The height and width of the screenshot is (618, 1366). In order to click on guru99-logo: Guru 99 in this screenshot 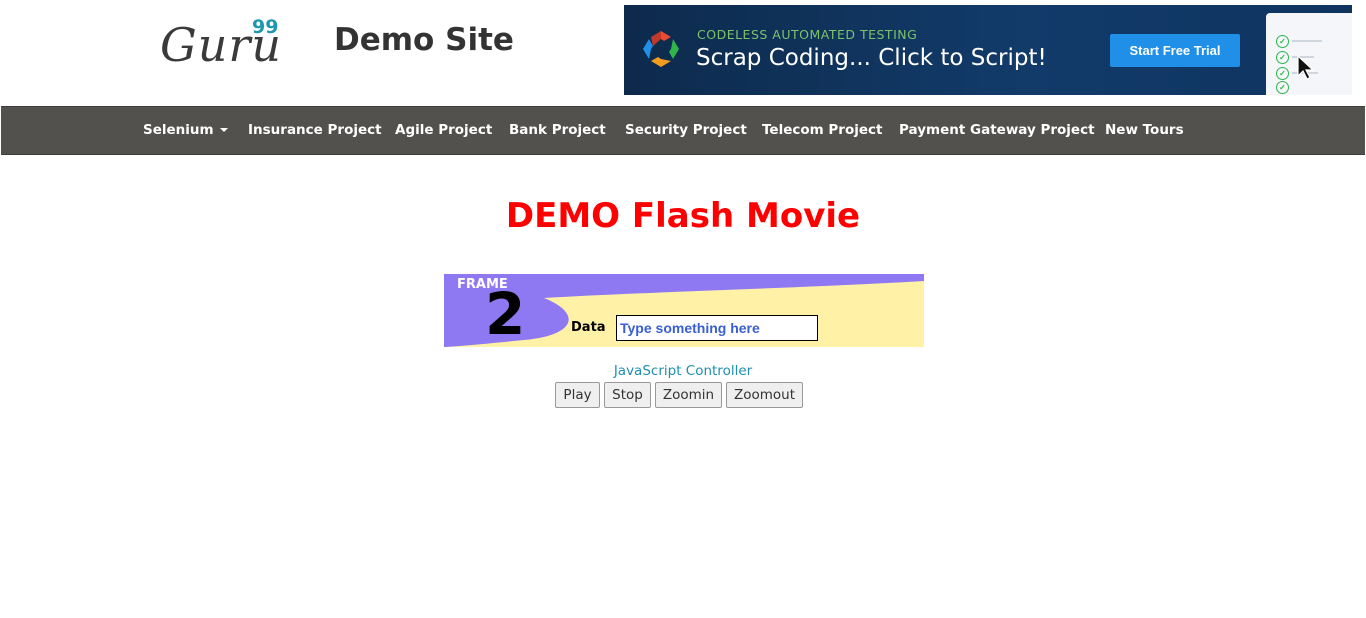, I will do `click(225, 44)`.